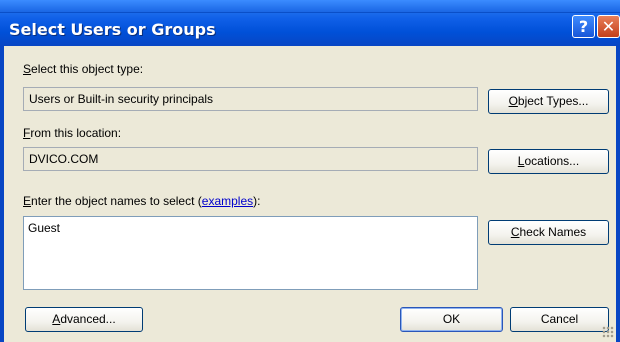 The height and width of the screenshot is (342, 620). What do you see at coordinates (250, 99) in the screenshot?
I see `object-type-field: Users or Built-in security principals` at bounding box center [250, 99].